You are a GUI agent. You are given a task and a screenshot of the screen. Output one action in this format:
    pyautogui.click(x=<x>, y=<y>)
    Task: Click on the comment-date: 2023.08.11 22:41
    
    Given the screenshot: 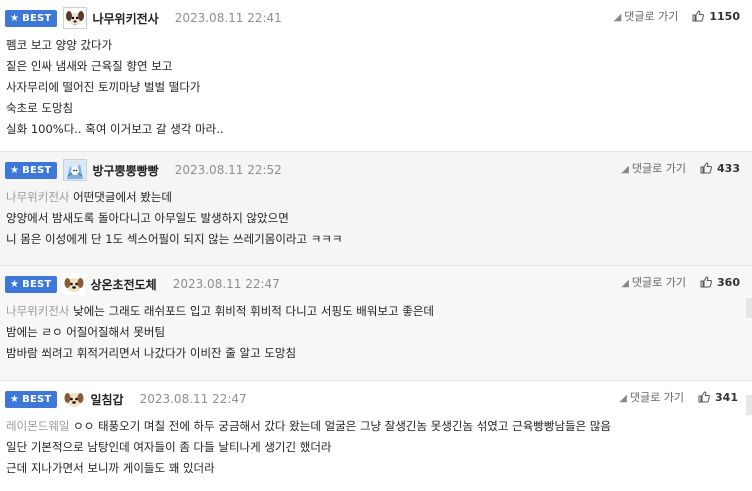 What is the action you would take?
    pyautogui.click(x=228, y=18)
    